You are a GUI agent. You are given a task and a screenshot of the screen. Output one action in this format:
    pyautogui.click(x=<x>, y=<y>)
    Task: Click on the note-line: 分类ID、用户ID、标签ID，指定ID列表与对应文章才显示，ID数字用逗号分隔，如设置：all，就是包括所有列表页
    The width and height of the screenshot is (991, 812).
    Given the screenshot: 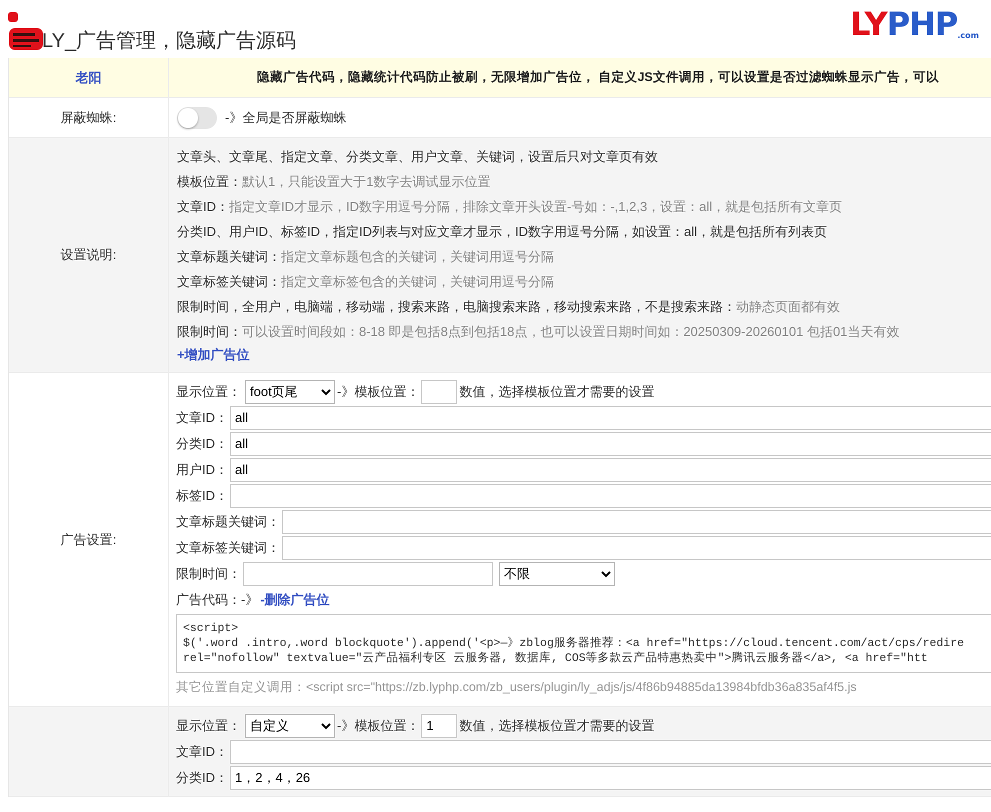 What is the action you would take?
    pyautogui.click(x=502, y=232)
    